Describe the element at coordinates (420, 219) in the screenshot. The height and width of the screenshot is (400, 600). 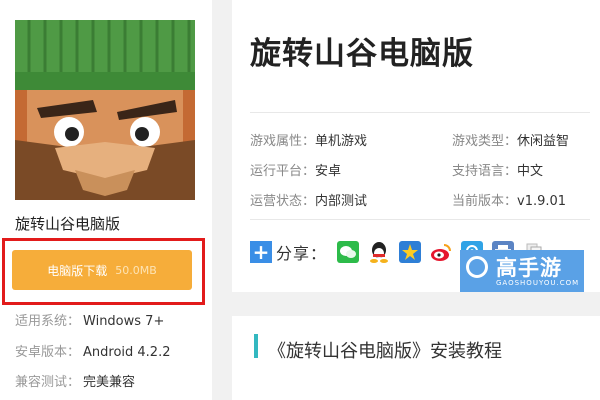
I see `share-divider` at that location.